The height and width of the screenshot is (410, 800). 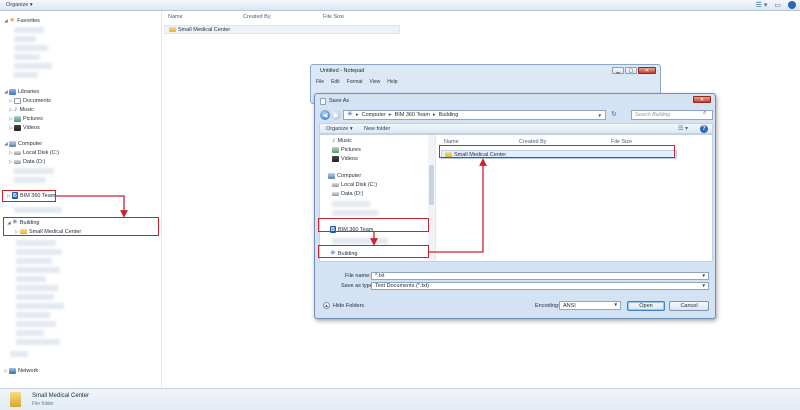 I want to click on dlg-tree-local-disk: Local Disk (C:), so click(x=354, y=184).